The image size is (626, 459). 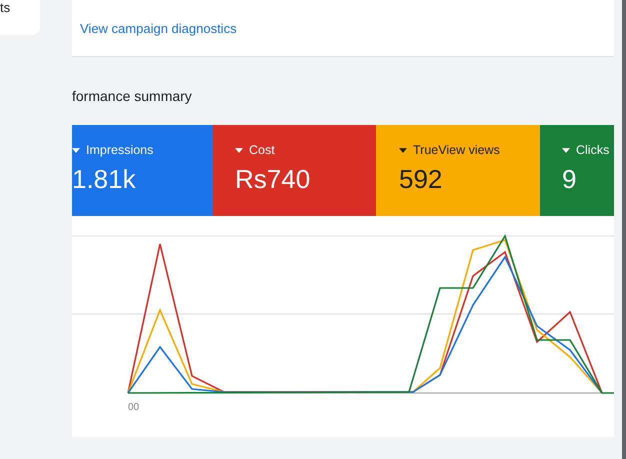 I want to click on metric-label: TrueView views, so click(x=456, y=150).